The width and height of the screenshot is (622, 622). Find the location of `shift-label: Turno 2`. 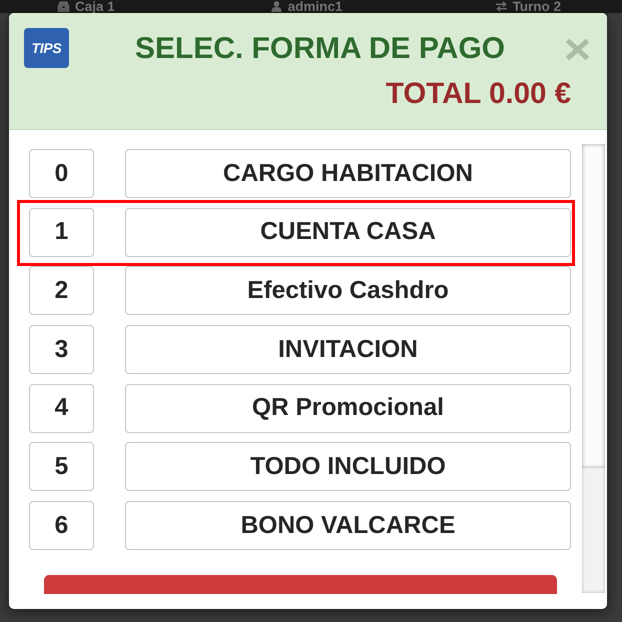

shift-label: Turno 2 is located at coordinates (537, 6).